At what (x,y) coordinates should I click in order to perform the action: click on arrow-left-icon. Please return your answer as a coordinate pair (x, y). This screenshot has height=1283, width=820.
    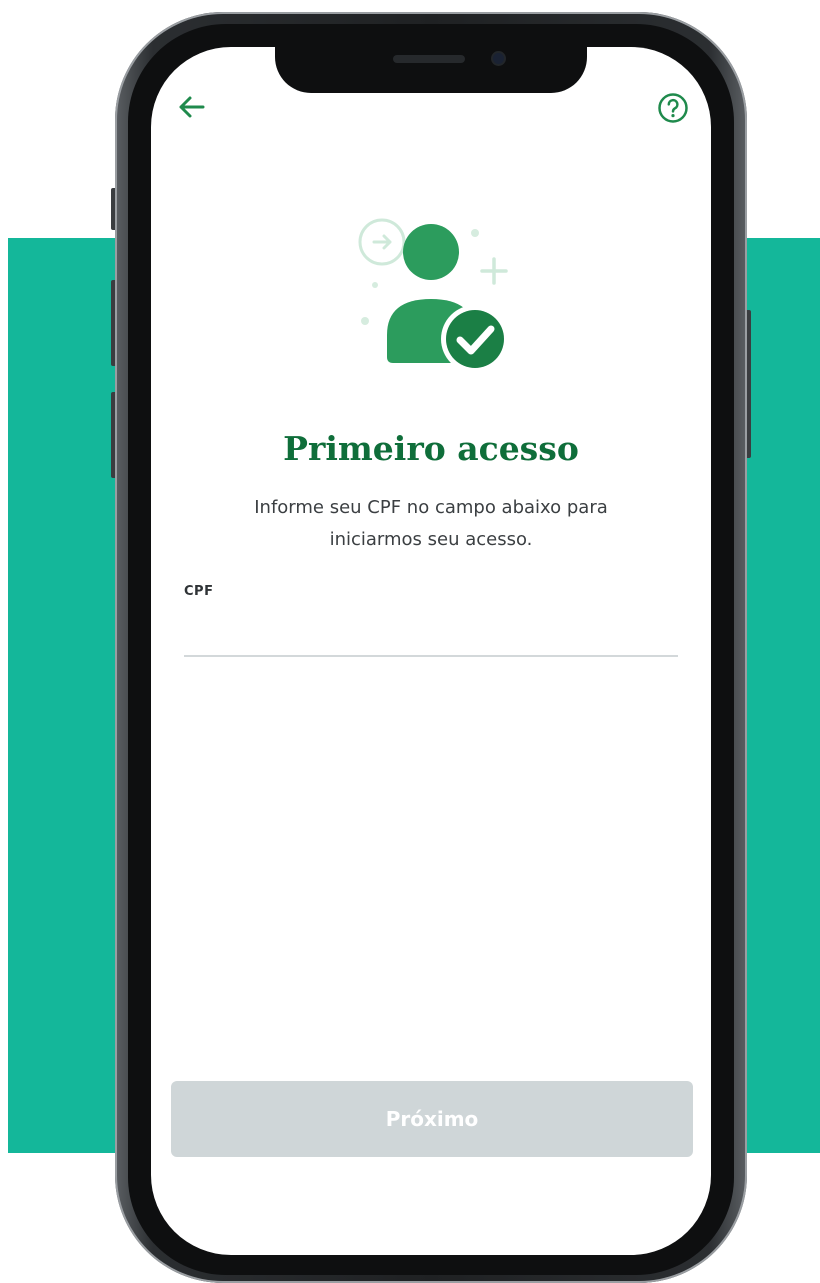
    Looking at the image, I should click on (192, 107).